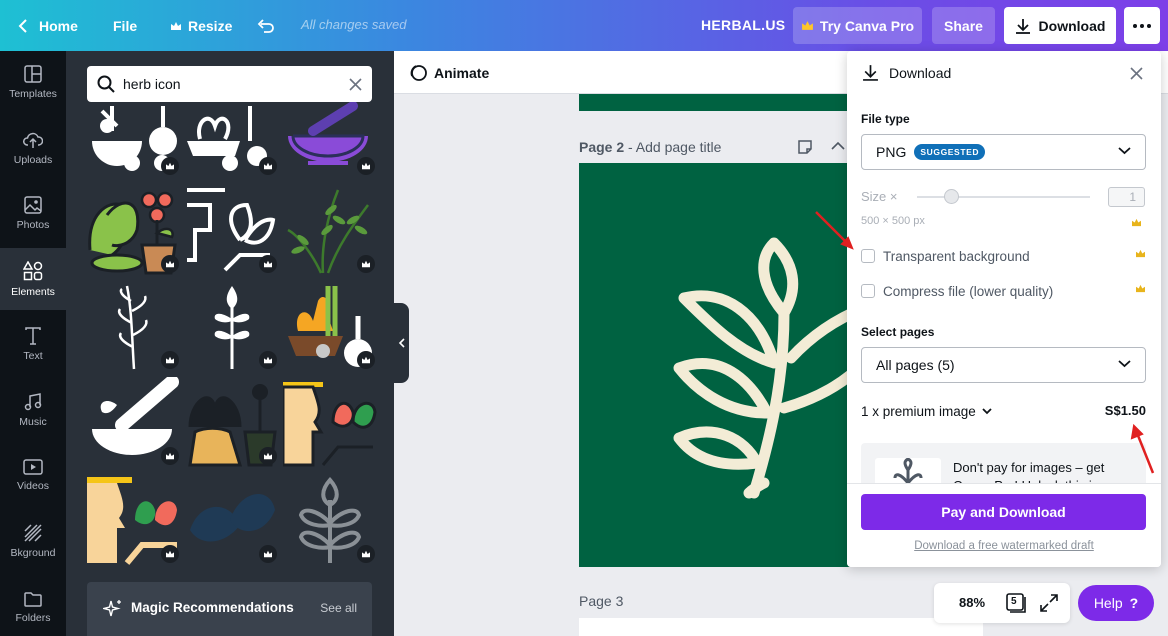  Describe the element at coordinates (951, 196) in the screenshot. I see `size-slider-handle` at that location.